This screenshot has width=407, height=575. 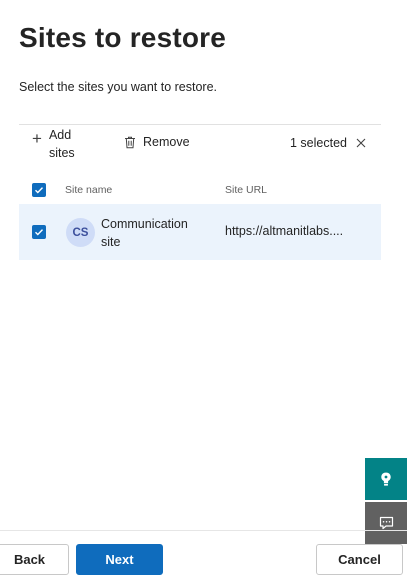 I want to click on cancel-button: Cancel, so click(x=359, y=559).